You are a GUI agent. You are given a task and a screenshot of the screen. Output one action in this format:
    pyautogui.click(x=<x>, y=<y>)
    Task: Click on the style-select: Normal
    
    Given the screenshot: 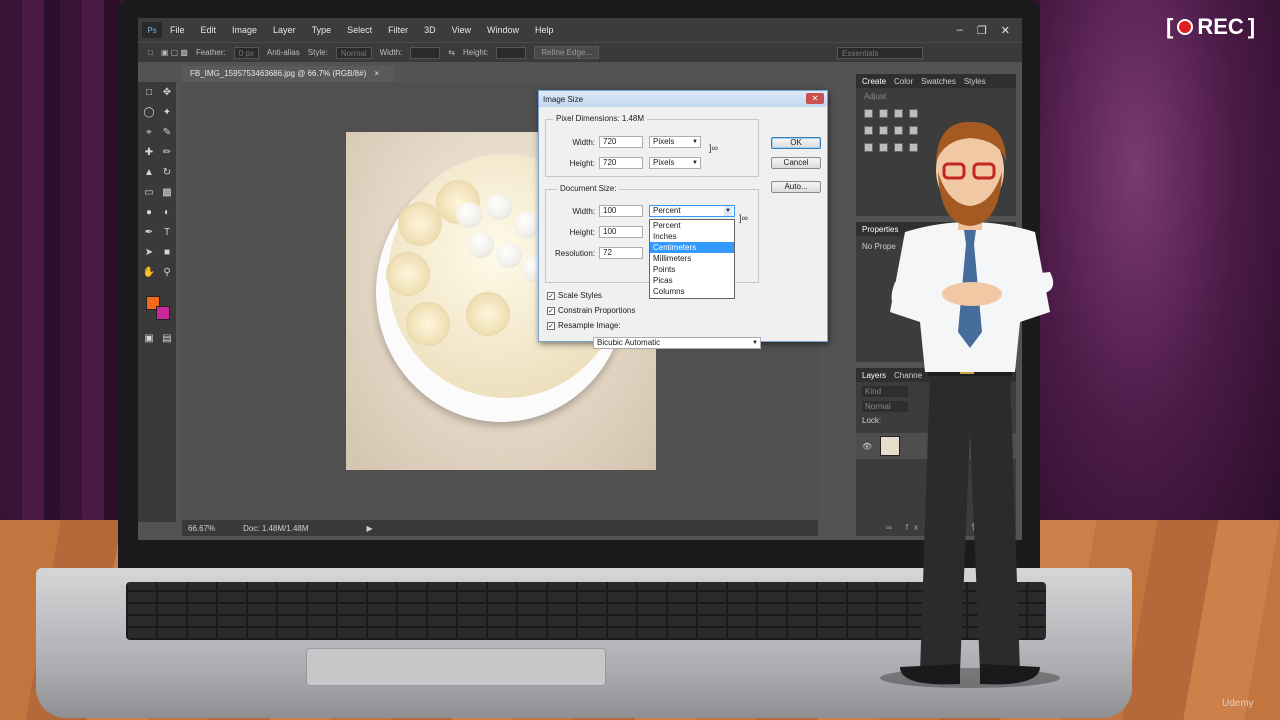 What is the action you would take?
    pyautogui.click(x=353, y=52)
    